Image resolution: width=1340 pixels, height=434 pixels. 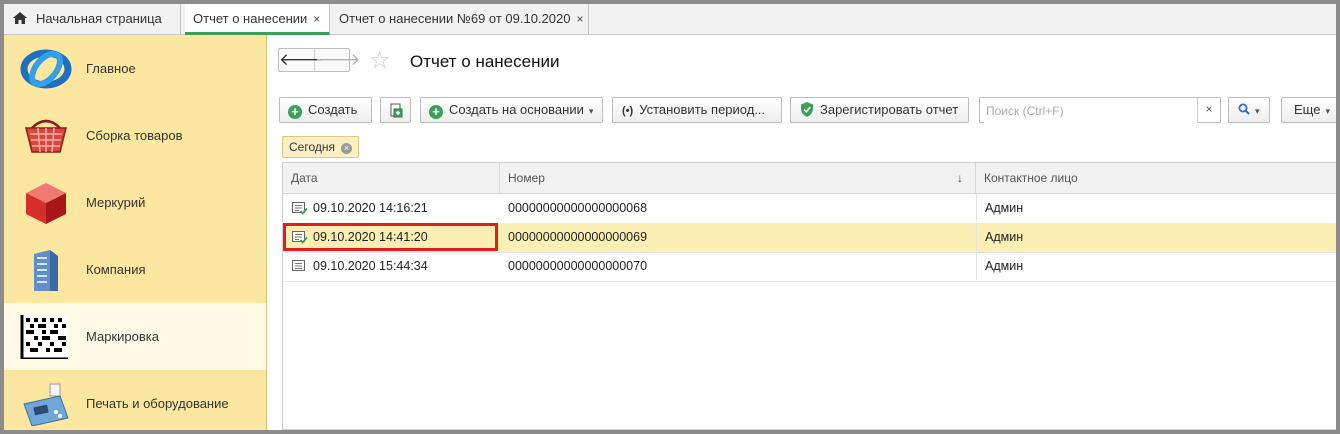 What do you see at coordinates (1091, 111) in the screenshot?
I see `search-input` at bounding box center [1091, 111].